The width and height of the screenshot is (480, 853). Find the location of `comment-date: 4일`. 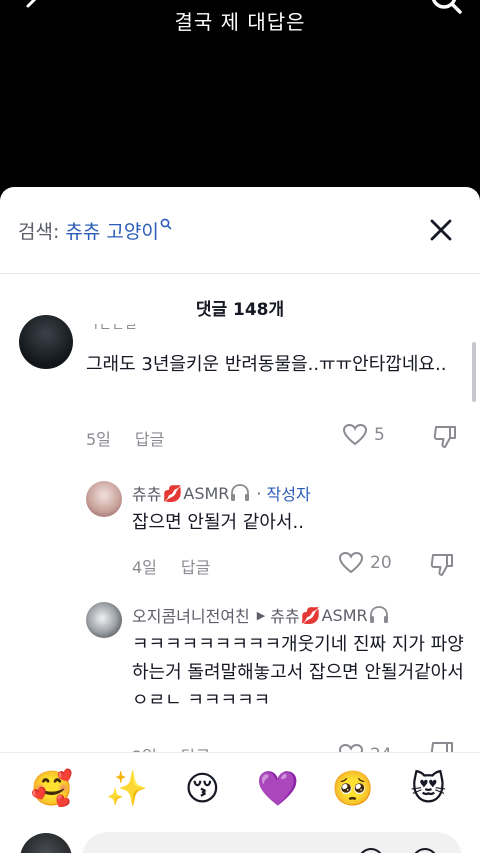

comment-date: 4일 is located at coordinates (144, 567).